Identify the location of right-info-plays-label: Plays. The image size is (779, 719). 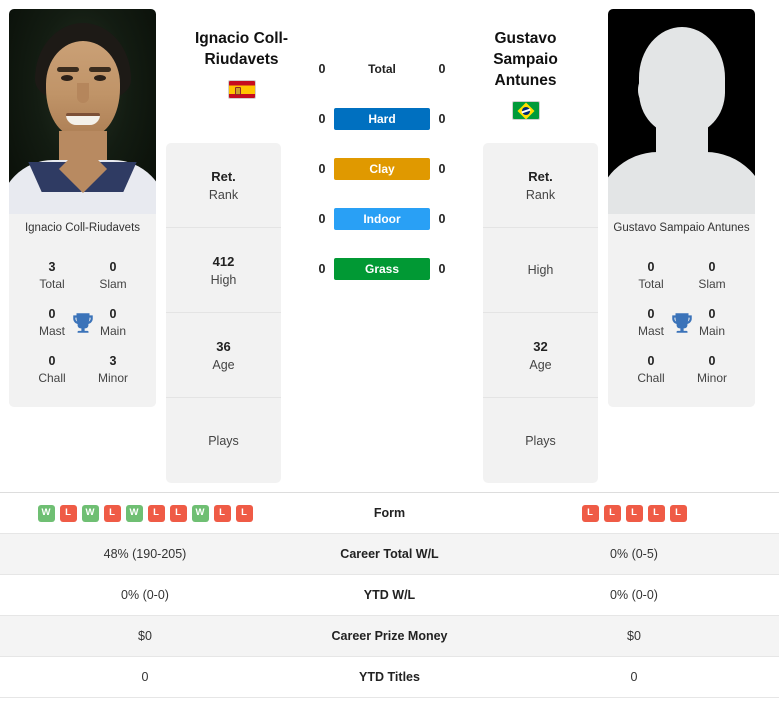
(540, 440).